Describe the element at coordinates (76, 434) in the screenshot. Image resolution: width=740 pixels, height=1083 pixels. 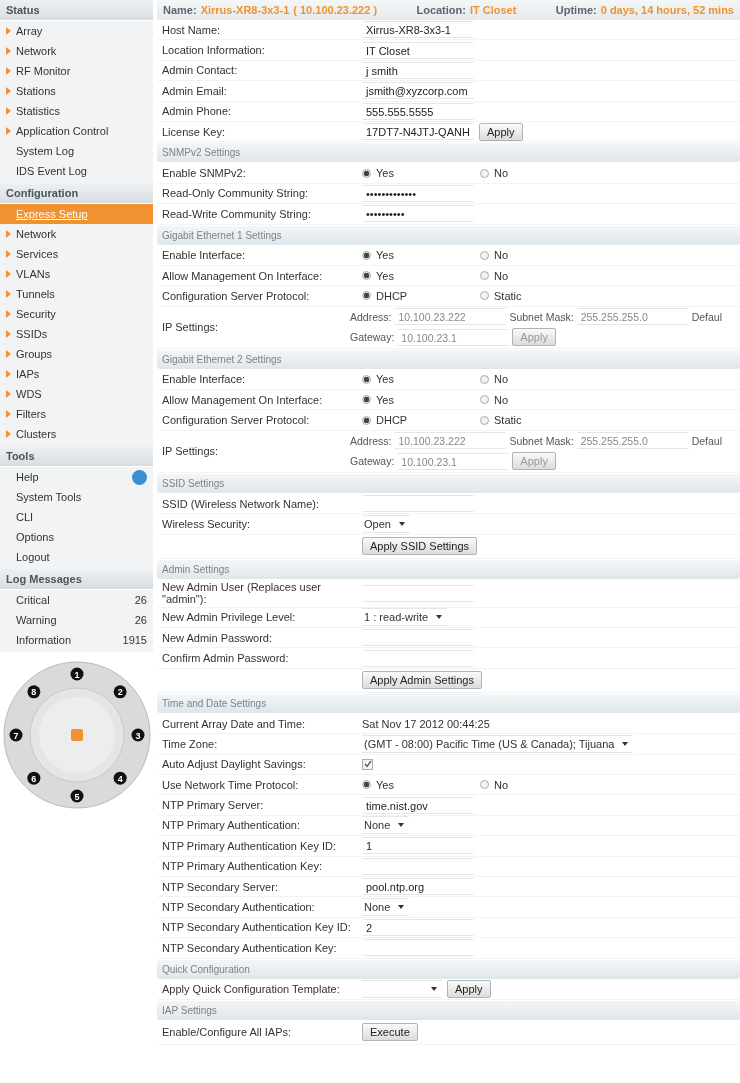
I see `sidebar-item: Clusters` at that location.